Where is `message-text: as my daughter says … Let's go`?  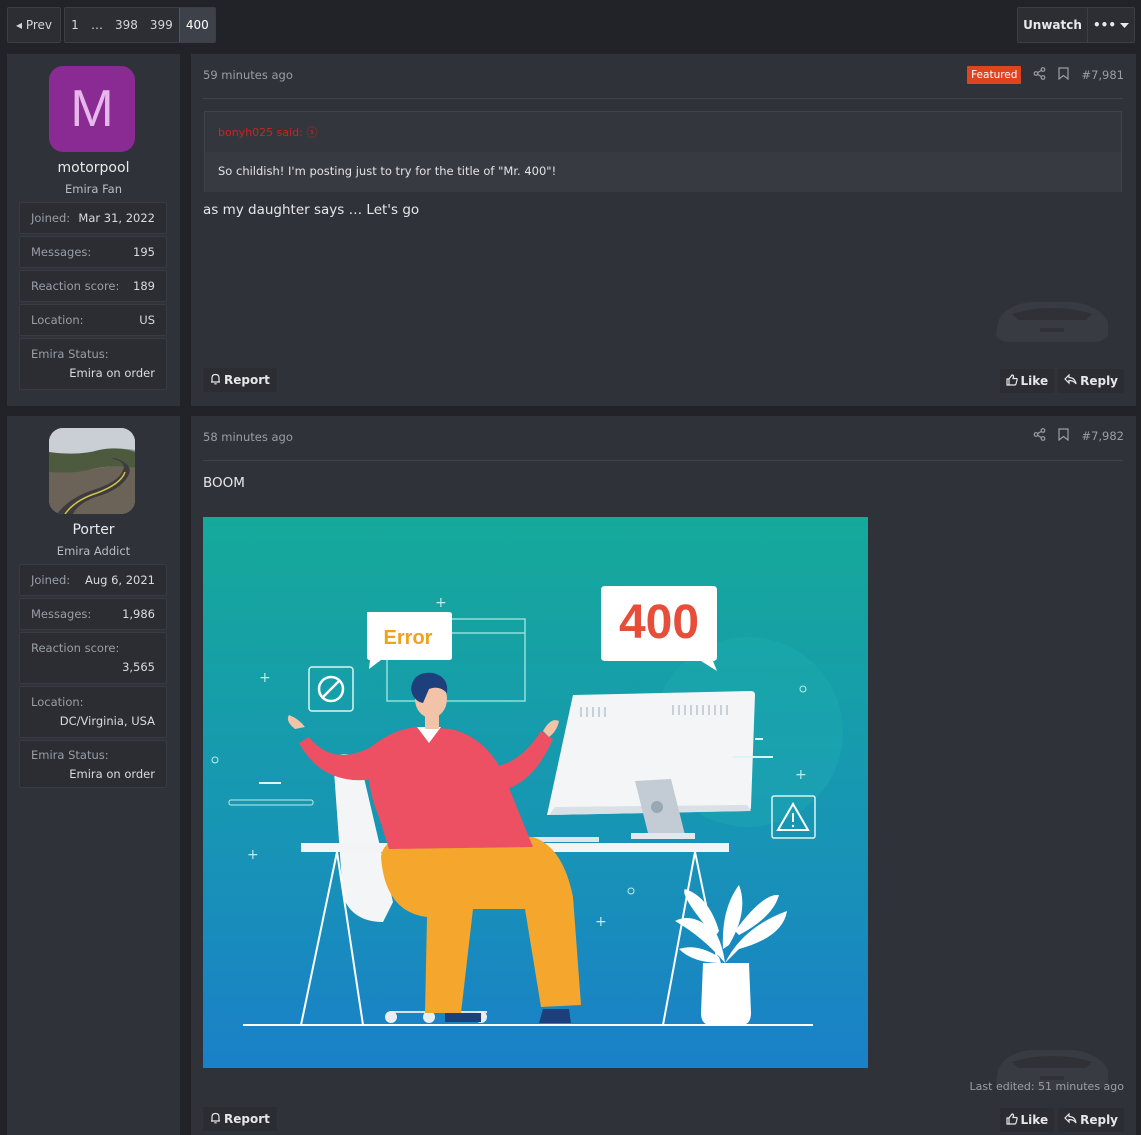 message-text: as my daughter says … Let's go is located at coordinates (311, 210).